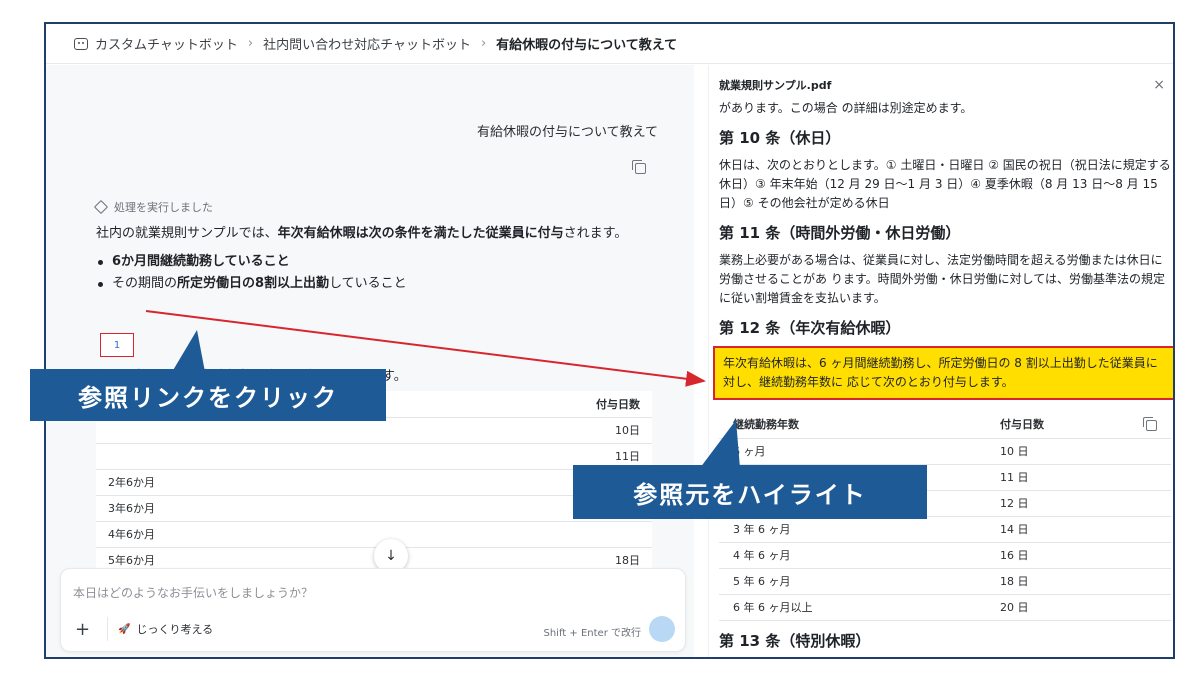  Describe the element at coordinates (534, 534) in the screenshot. I see `table-cell-days` at that location.